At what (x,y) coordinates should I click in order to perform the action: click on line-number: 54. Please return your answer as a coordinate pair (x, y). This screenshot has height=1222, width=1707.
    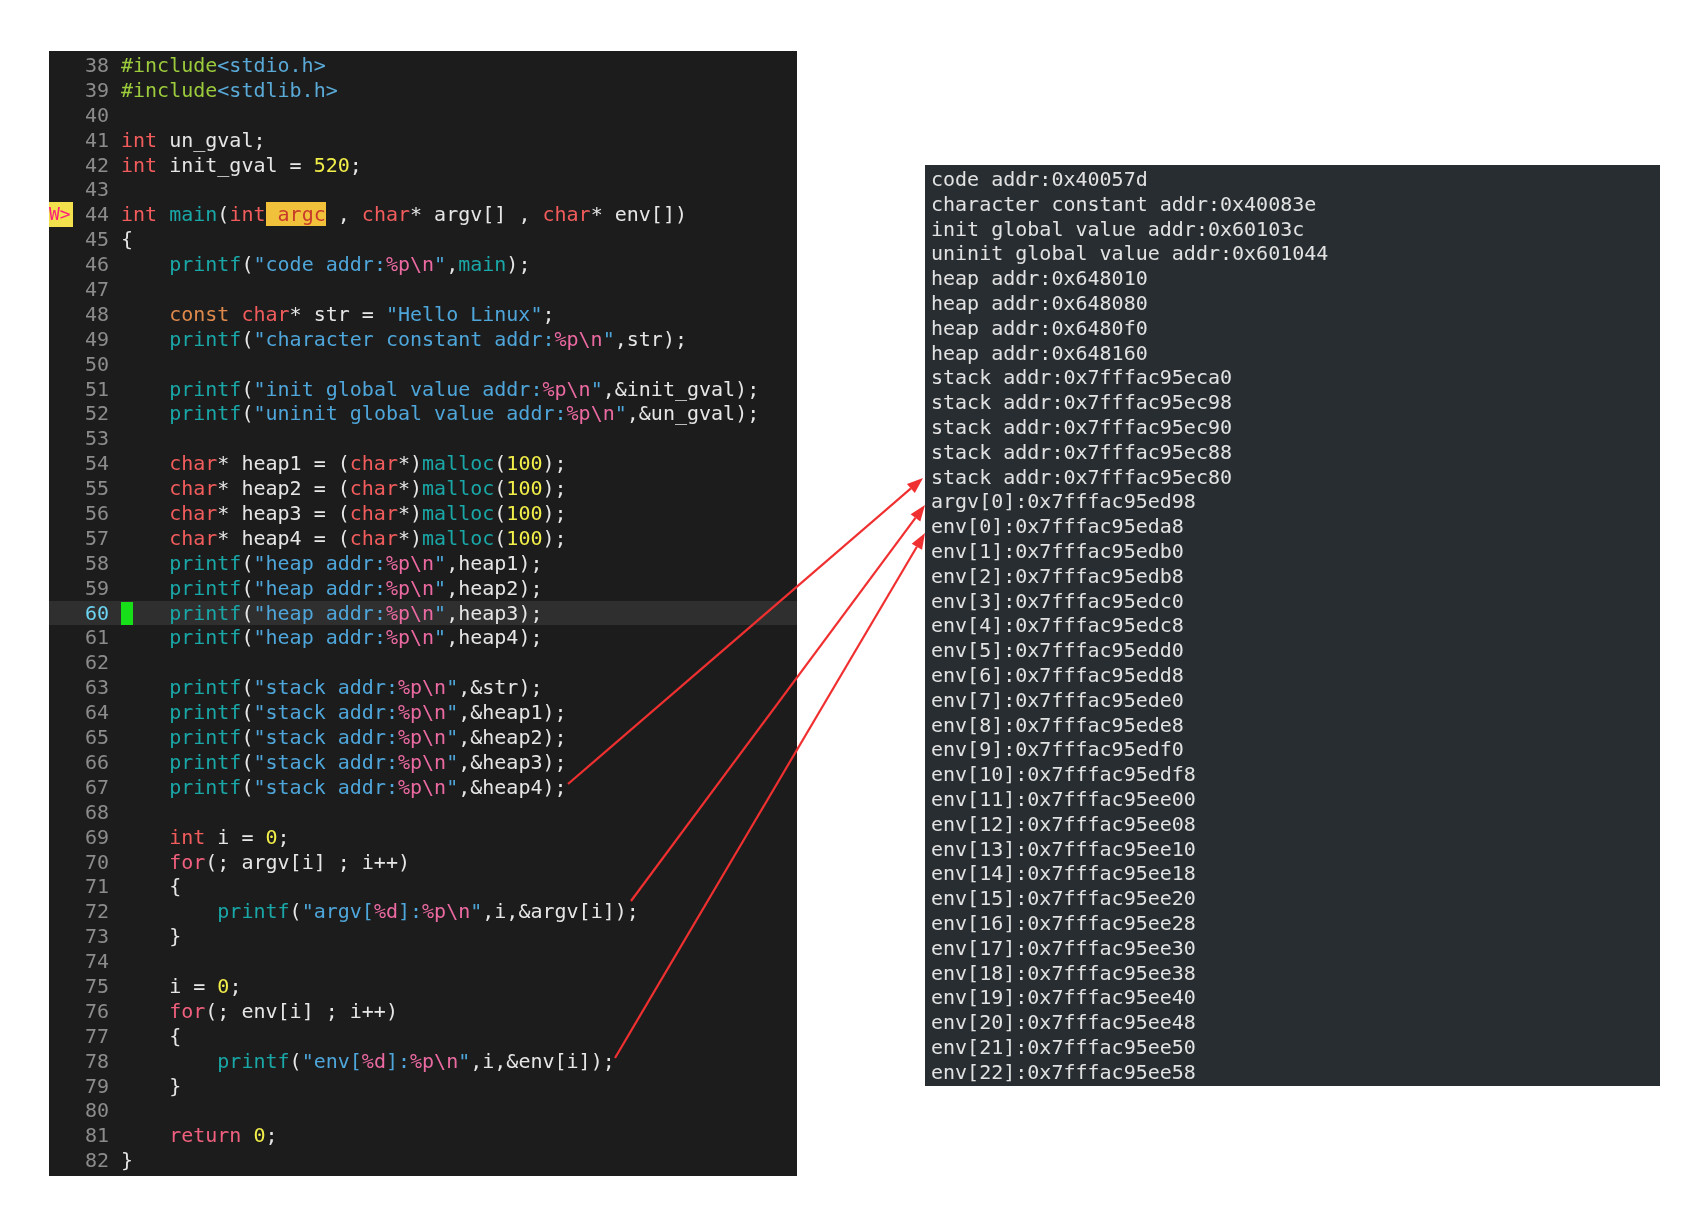
    Looking at the image, I should click on (96, 464).